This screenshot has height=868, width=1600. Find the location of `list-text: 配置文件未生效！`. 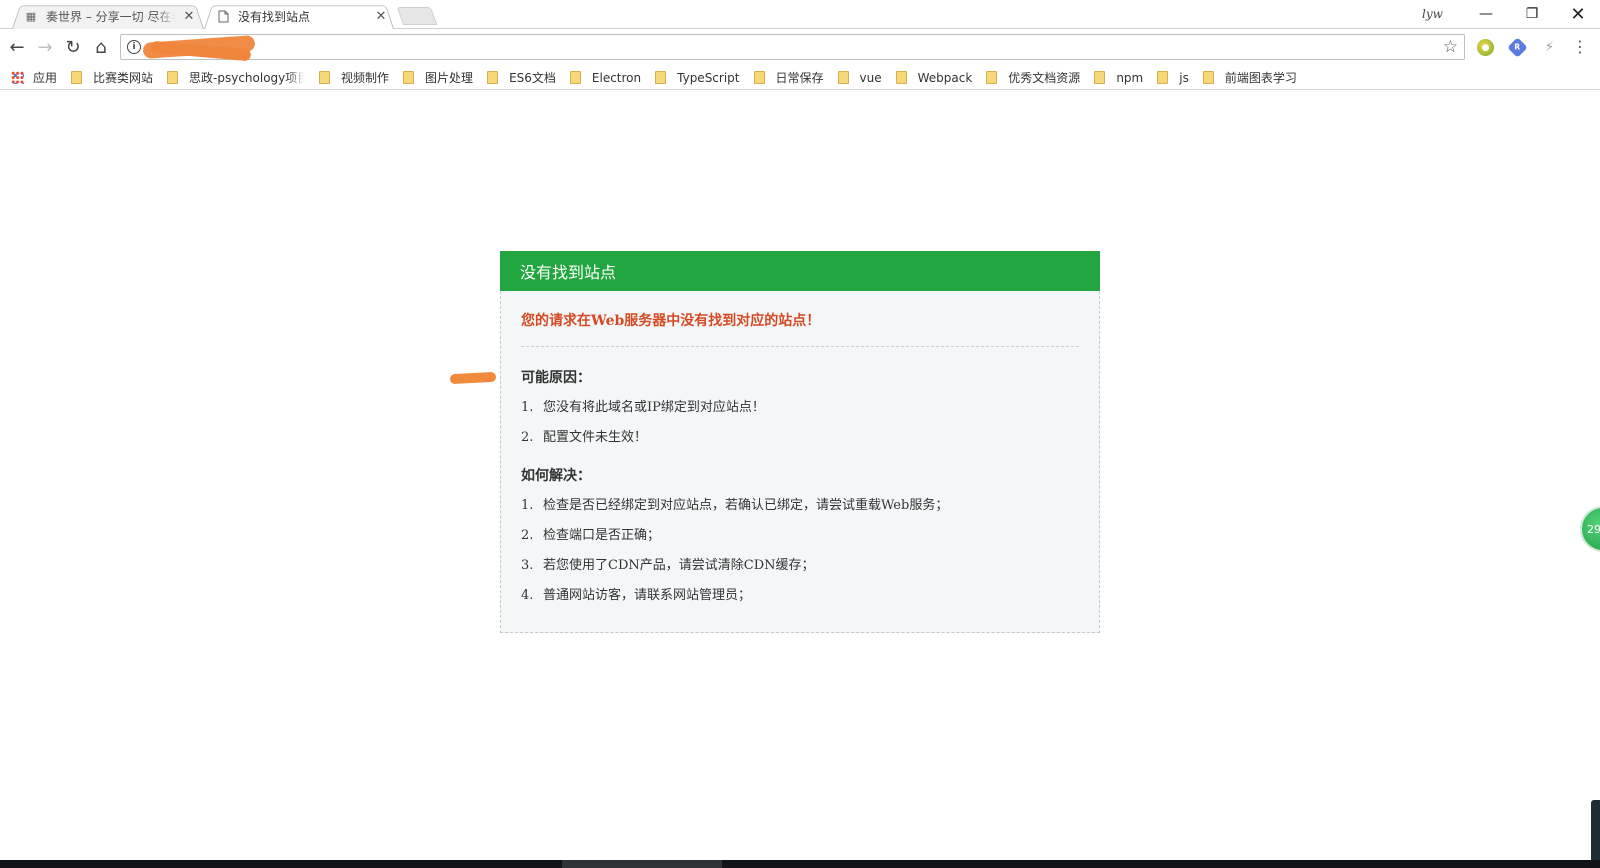

list-text: 配置文件未生效！ is located at coordinates (595, 437).